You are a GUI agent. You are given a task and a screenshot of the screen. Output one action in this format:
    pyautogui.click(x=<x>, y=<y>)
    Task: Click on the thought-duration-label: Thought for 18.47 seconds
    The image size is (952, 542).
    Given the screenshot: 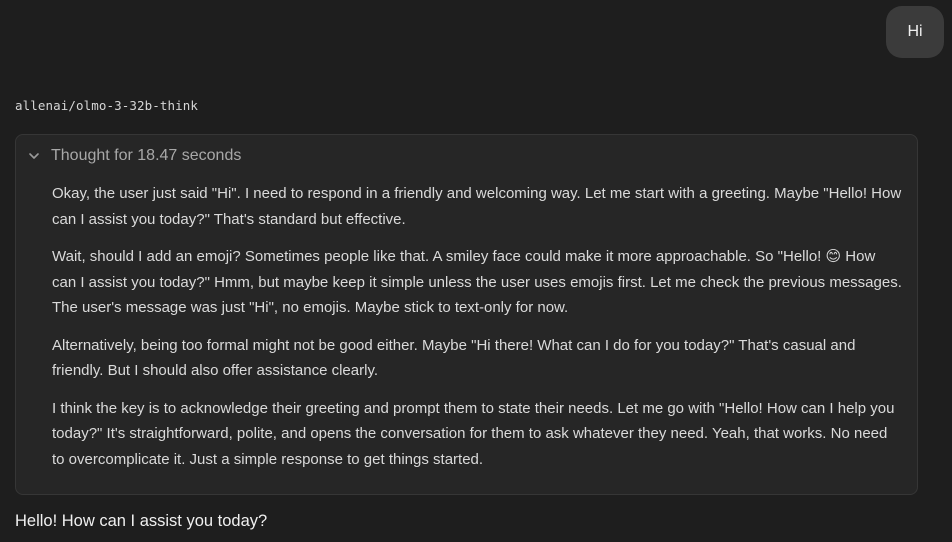 What is the action you would take?
    pyautogui.click(x=146, y=155)
    